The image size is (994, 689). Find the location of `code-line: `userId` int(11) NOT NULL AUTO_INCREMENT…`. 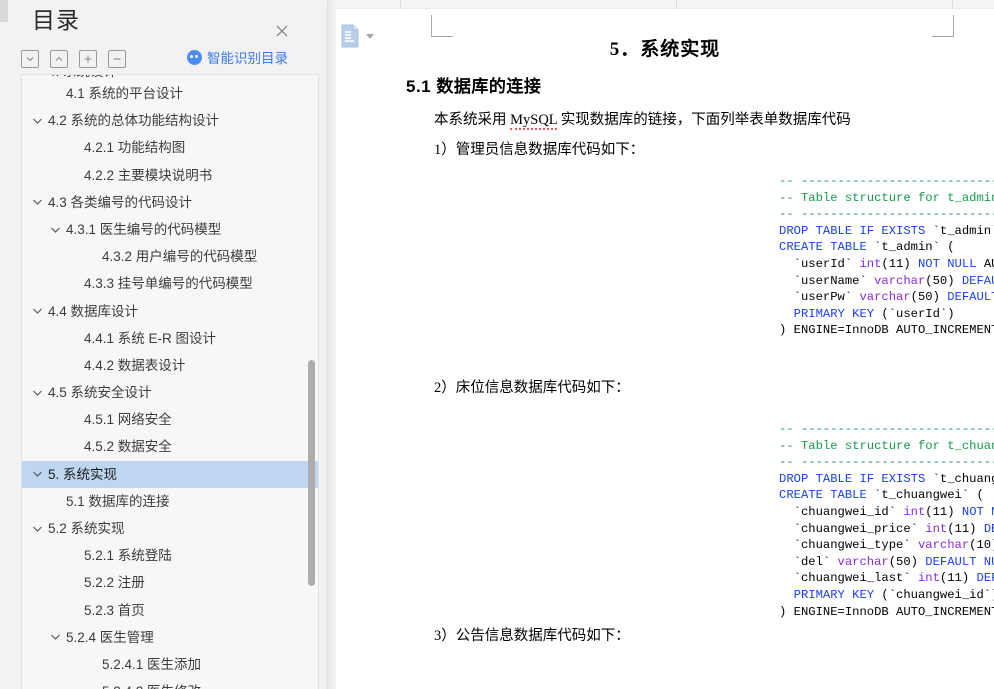

code-line: `userId` int(11) NOT NULL AUTO_INCREMENT… is located at coordinates (886, 264).